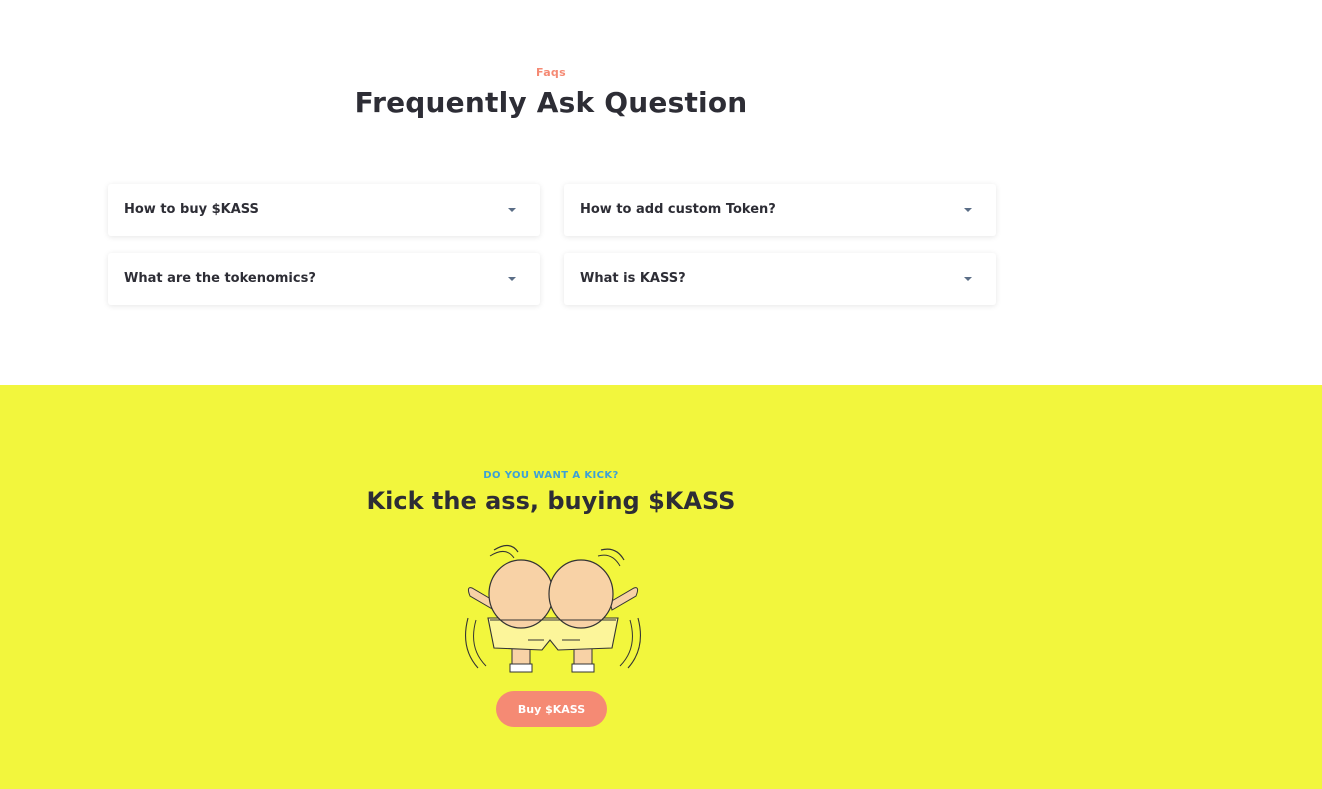  I want to click on cta-heading: Kick the ass, buying $KASS, so click(551, 501).